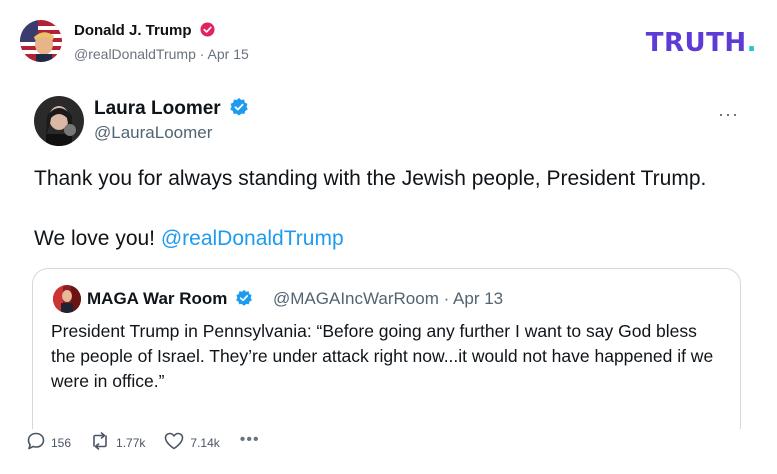  Describe the element at coordinates (48, 443) in the screenshot. I see `reply-button: 156` at that location.